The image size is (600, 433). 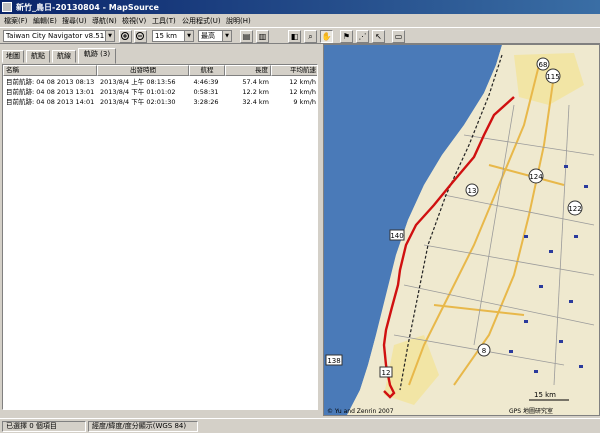 I want to click on column-duration: 航程, so click(x=207, y=70).